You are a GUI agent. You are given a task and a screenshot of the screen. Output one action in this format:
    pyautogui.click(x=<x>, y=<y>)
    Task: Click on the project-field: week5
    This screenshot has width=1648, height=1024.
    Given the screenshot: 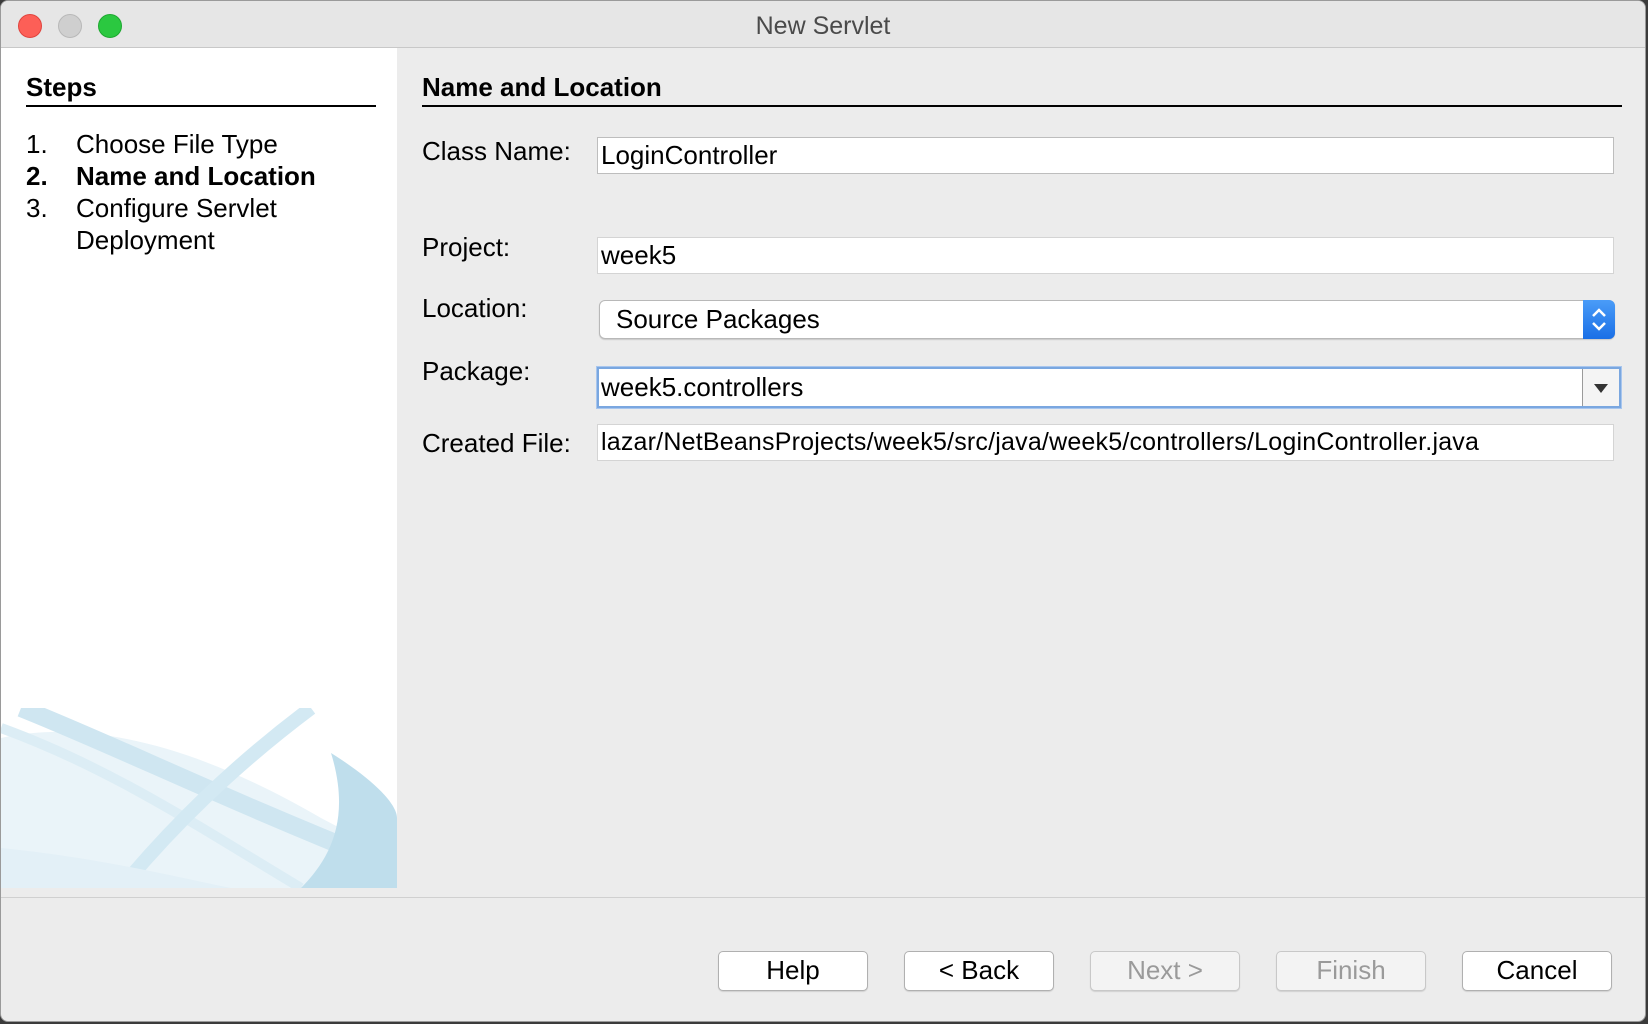 What is the action you would take?
    pyautogui.click(x=1105, y=255)
    